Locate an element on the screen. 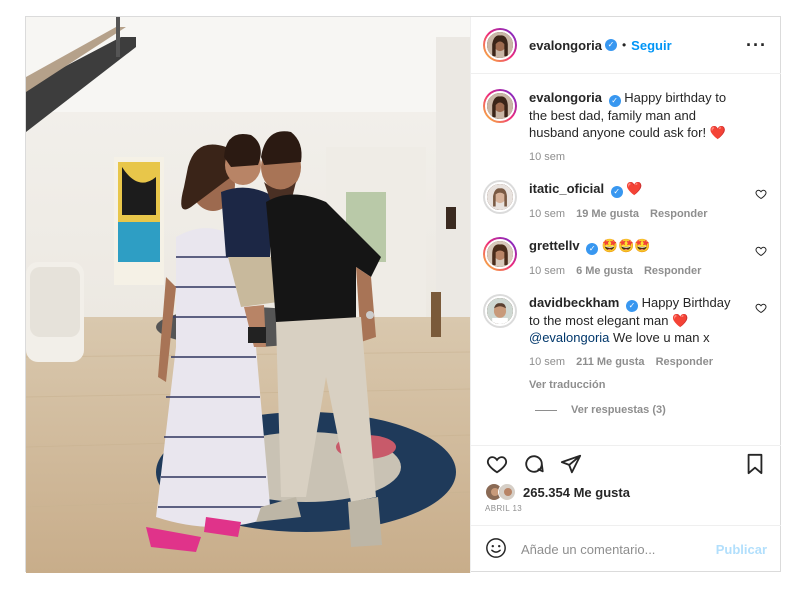 This screenshot has width=800, height=594. comment-input is located at coordinates (618, 549).